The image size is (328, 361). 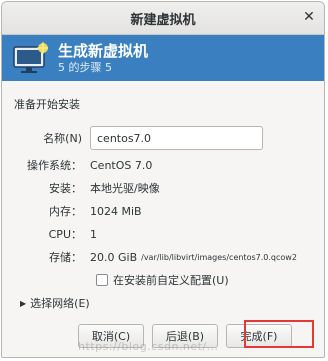 What do you see at coordinates (219, 257) in the screenshot?
I see `storage-path: /var/lib/libvirt/images/centos7.0.qcow2` at bounding box center [219, 257].